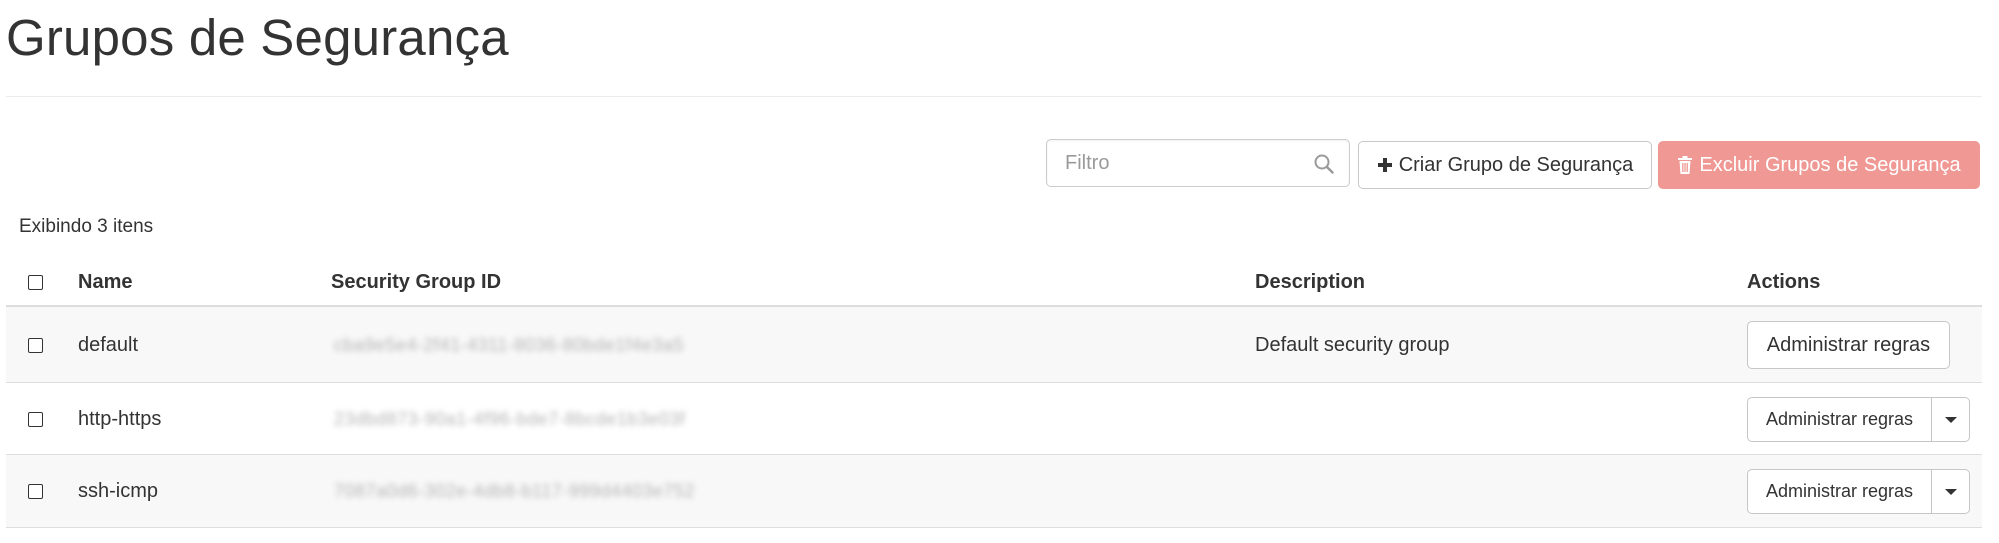  Describe the element at coordinates (1516, 164) in the screenshot. I see `create-button-label: Criar Grupo de Segurança` at that location.